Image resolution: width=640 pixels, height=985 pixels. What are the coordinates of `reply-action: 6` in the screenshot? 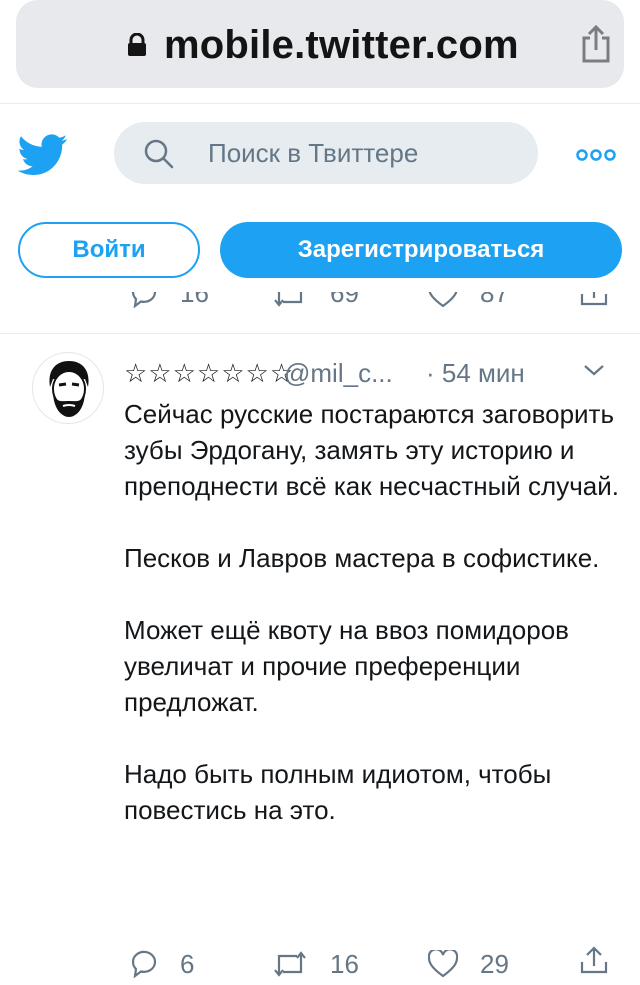 It's located at (162, 964).